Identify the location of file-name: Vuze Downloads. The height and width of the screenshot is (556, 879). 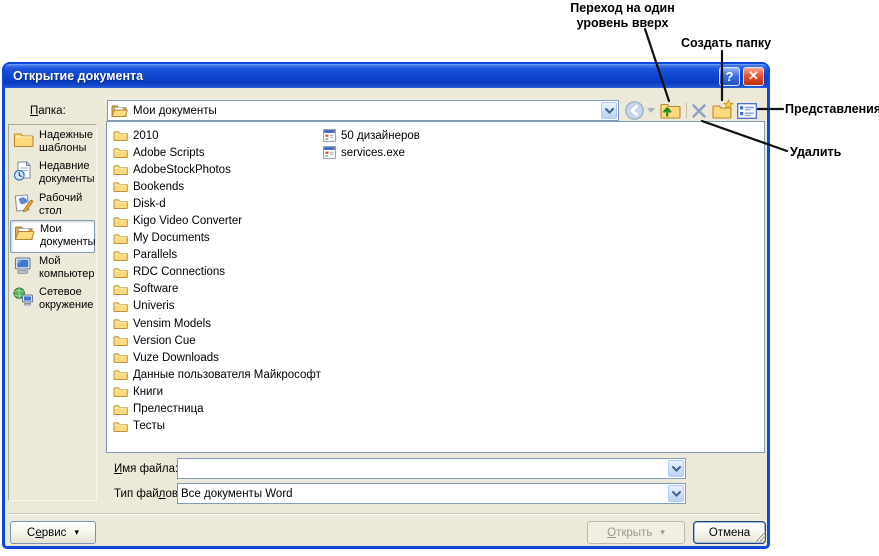
(176, 357).